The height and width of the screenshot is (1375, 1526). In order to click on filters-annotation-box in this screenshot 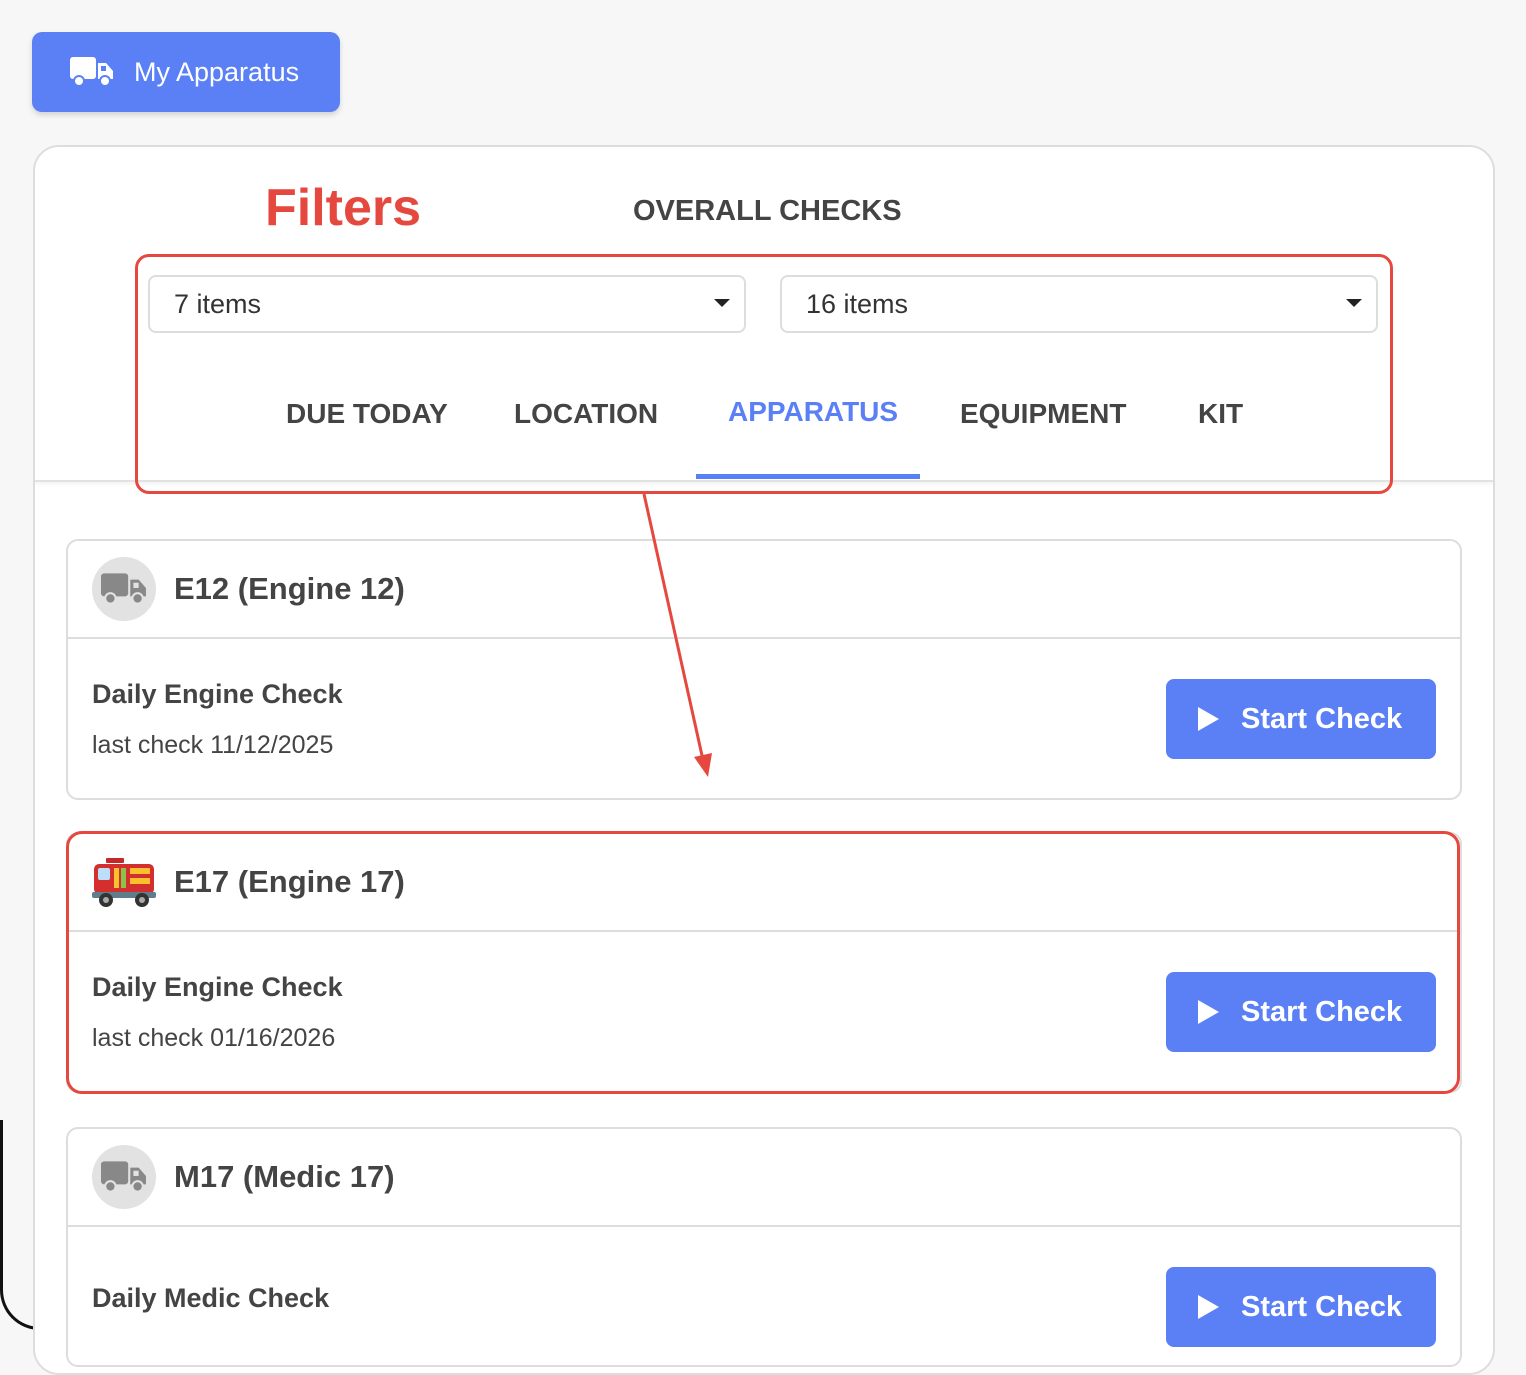, I will do `click(764, 374)`.